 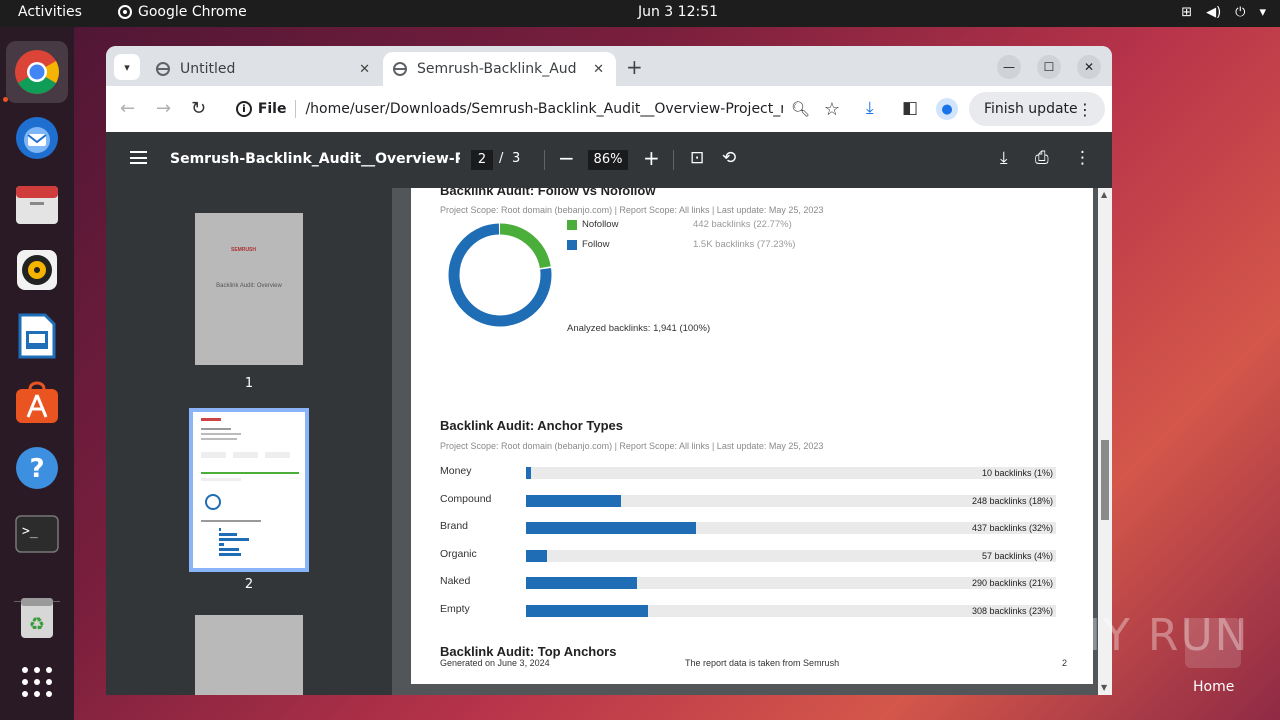 I want to click on dock-show-apps, so click(x=37, y=682).